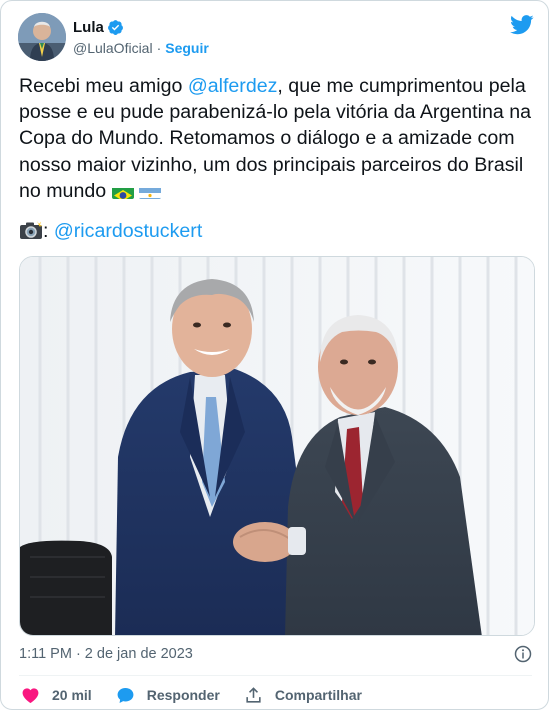  I want to click on verified-badge-icon, so click(115, 27).